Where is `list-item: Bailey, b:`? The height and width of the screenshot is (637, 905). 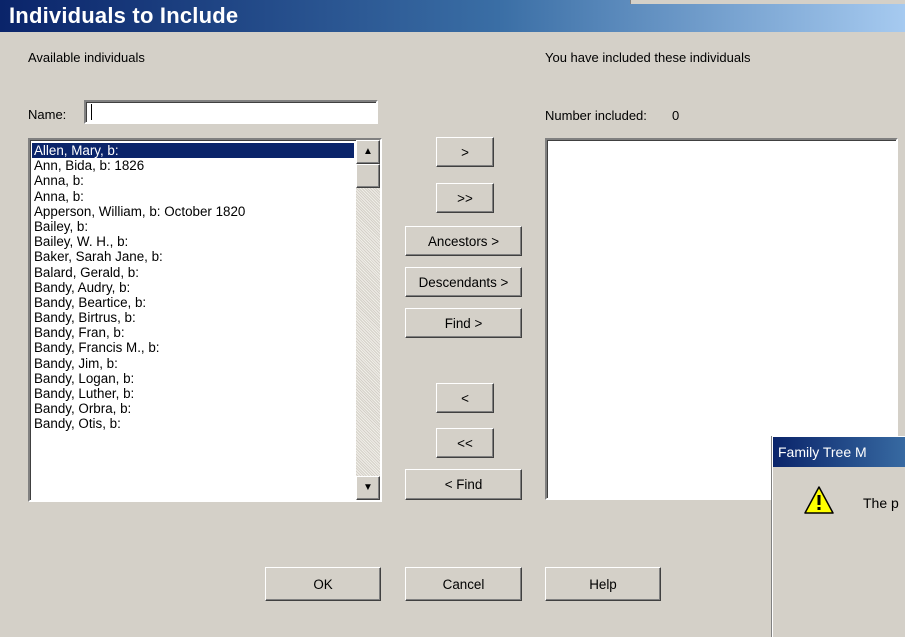 list-item: Bailey, b: is located at coordinates (193, 226).